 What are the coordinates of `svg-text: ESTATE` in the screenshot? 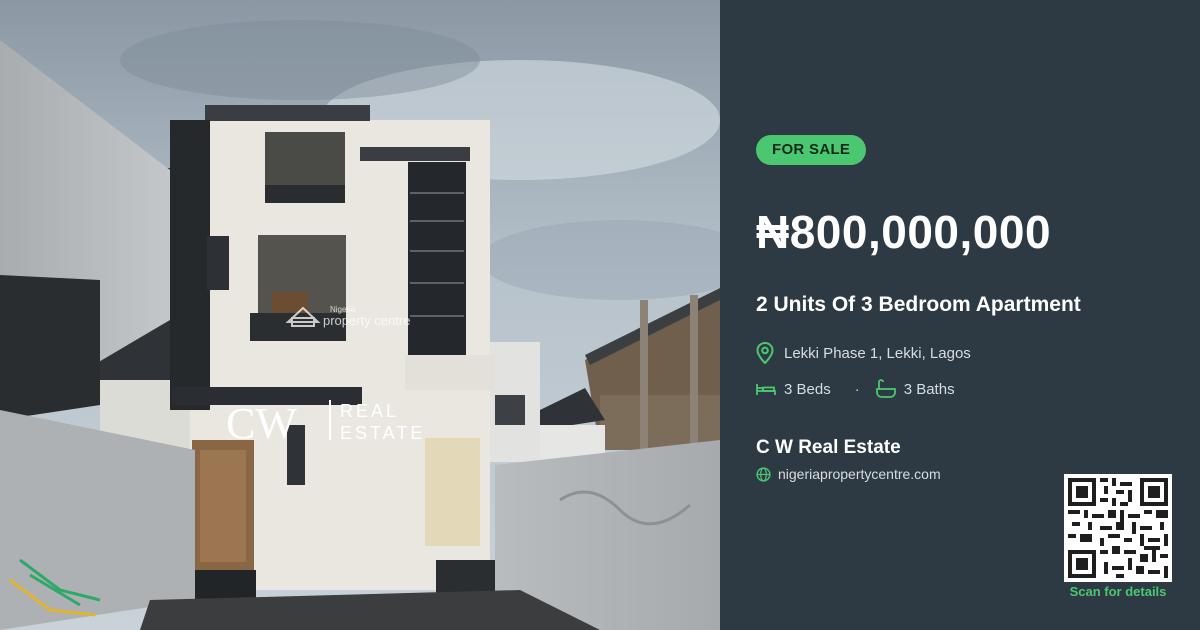 It's located at (382, 433).